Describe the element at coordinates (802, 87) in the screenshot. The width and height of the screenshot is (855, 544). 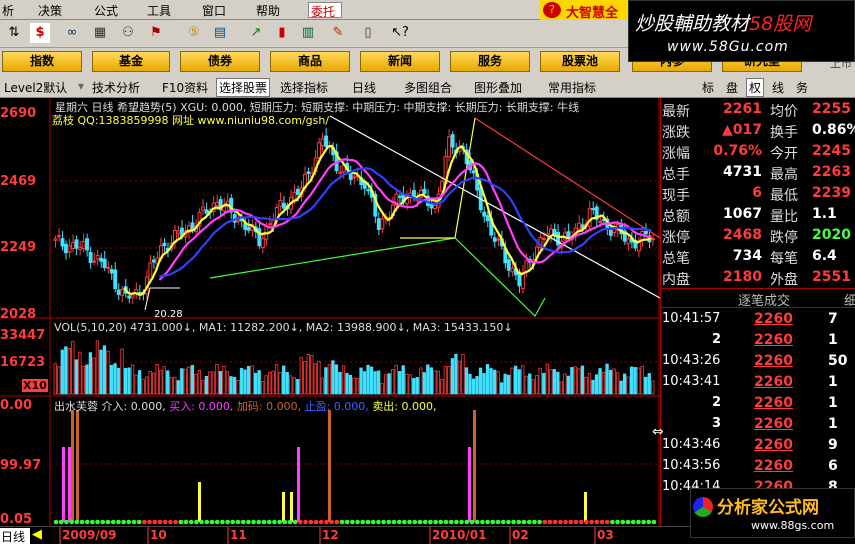
I see `tab-right-4: 务` at that location.